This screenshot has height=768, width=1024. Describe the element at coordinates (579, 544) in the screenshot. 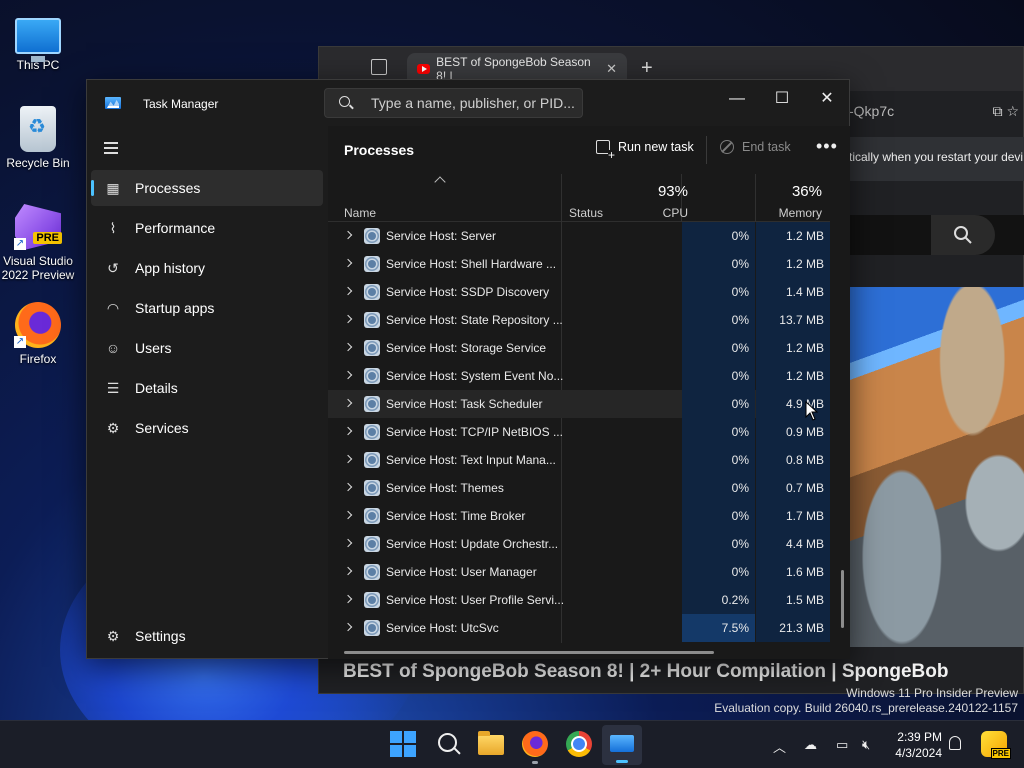

I see `table-row: Service Host: Update Orchestr... 0% 4.4 MB` at that location.